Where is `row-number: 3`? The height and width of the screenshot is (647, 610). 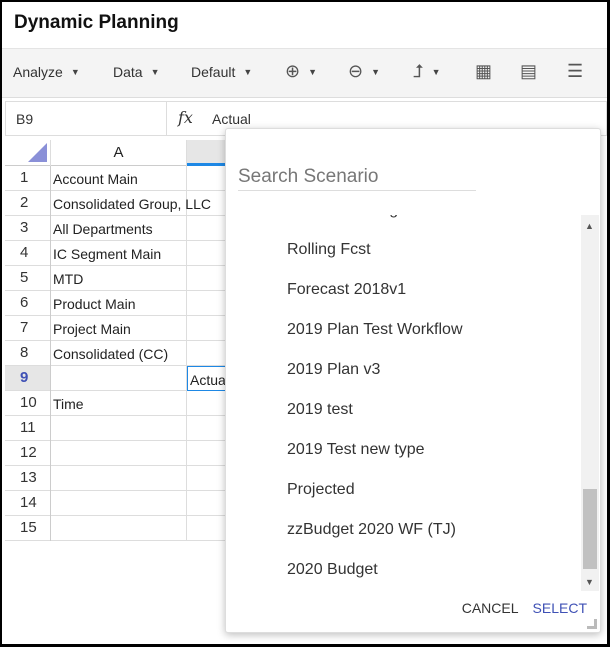
row-number: 3 is located at coordinates (27, 228).